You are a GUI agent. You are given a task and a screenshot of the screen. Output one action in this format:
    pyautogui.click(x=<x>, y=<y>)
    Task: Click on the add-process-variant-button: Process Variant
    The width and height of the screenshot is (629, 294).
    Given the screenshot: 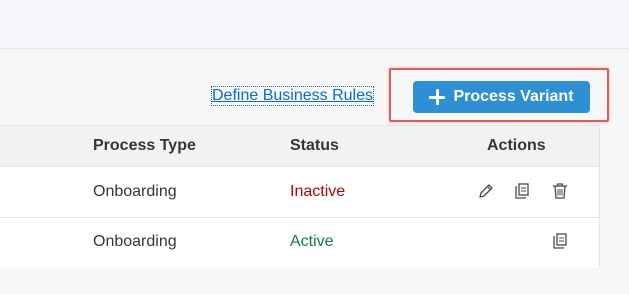 What is the action you would take?
    pyautogui.click(x=501, y=97)
    